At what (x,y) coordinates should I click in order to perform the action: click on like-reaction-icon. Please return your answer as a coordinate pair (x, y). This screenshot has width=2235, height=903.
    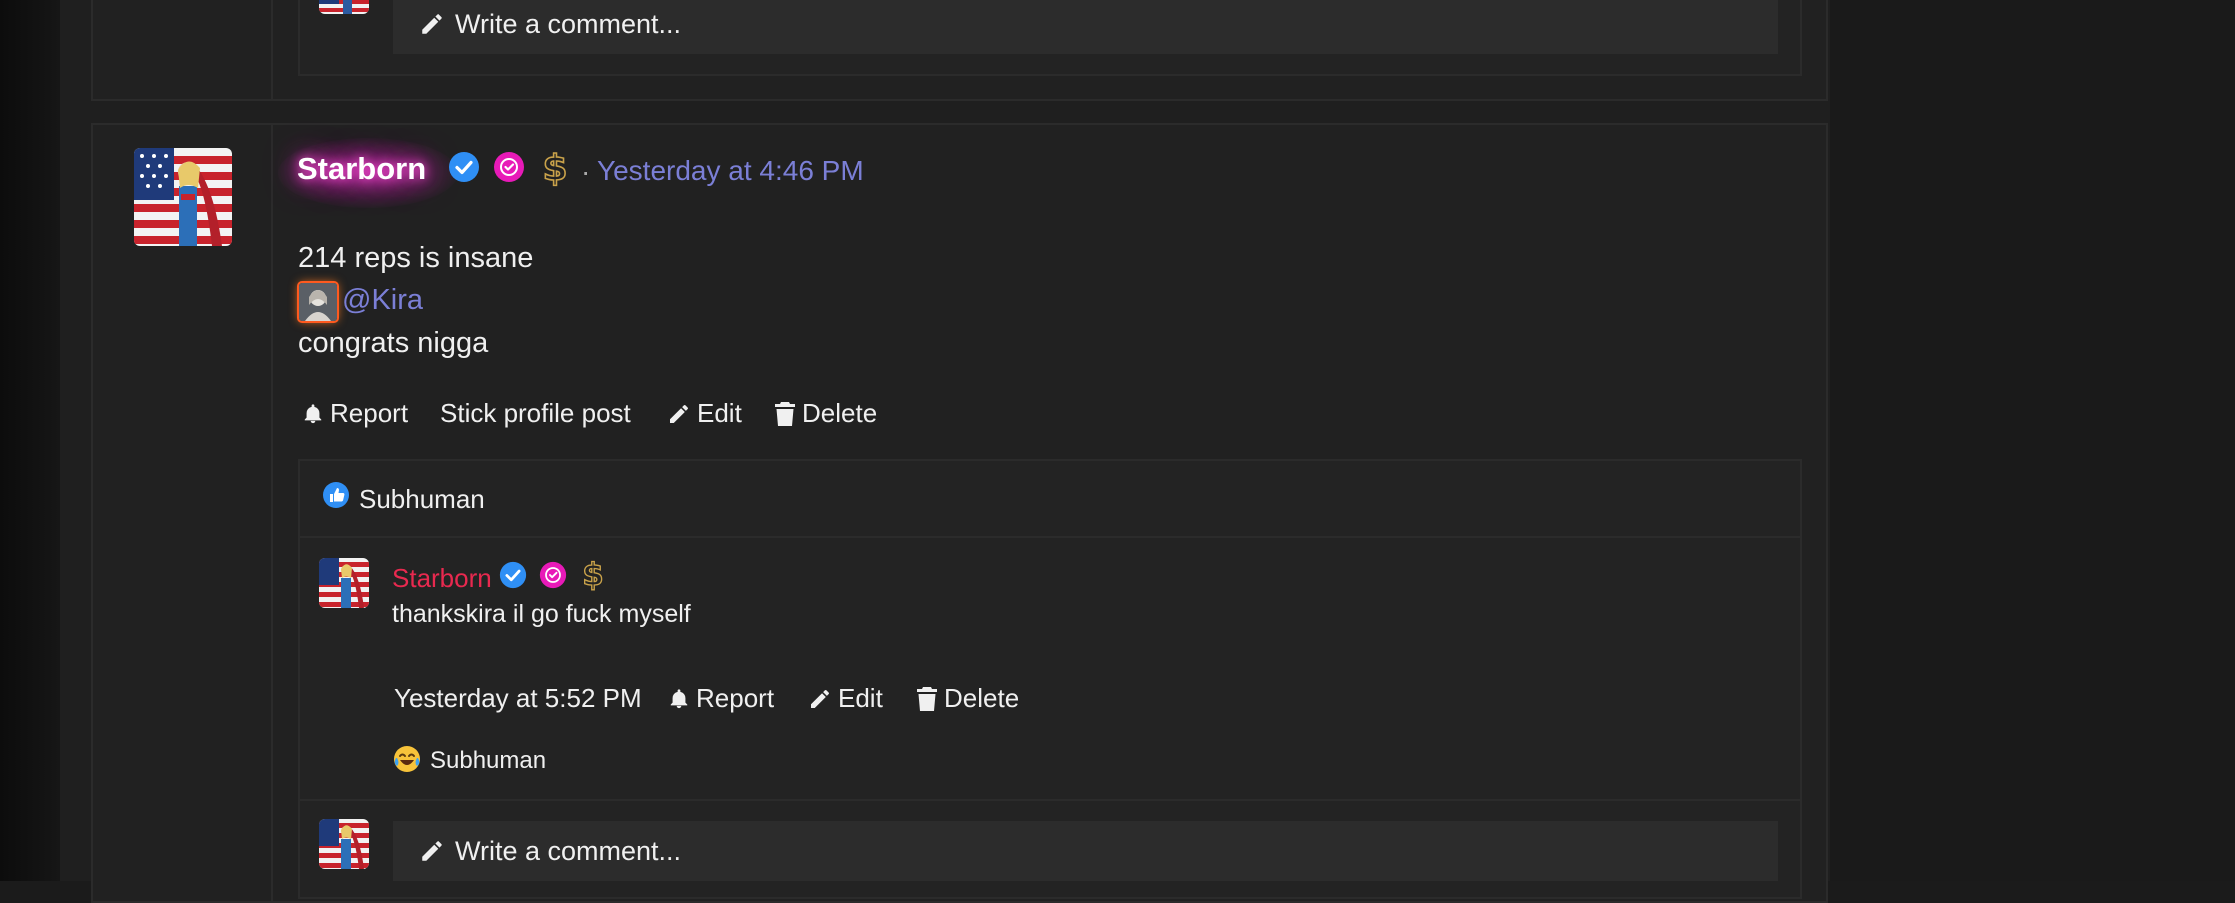
    Looking at the image, I should click on (336, 495).